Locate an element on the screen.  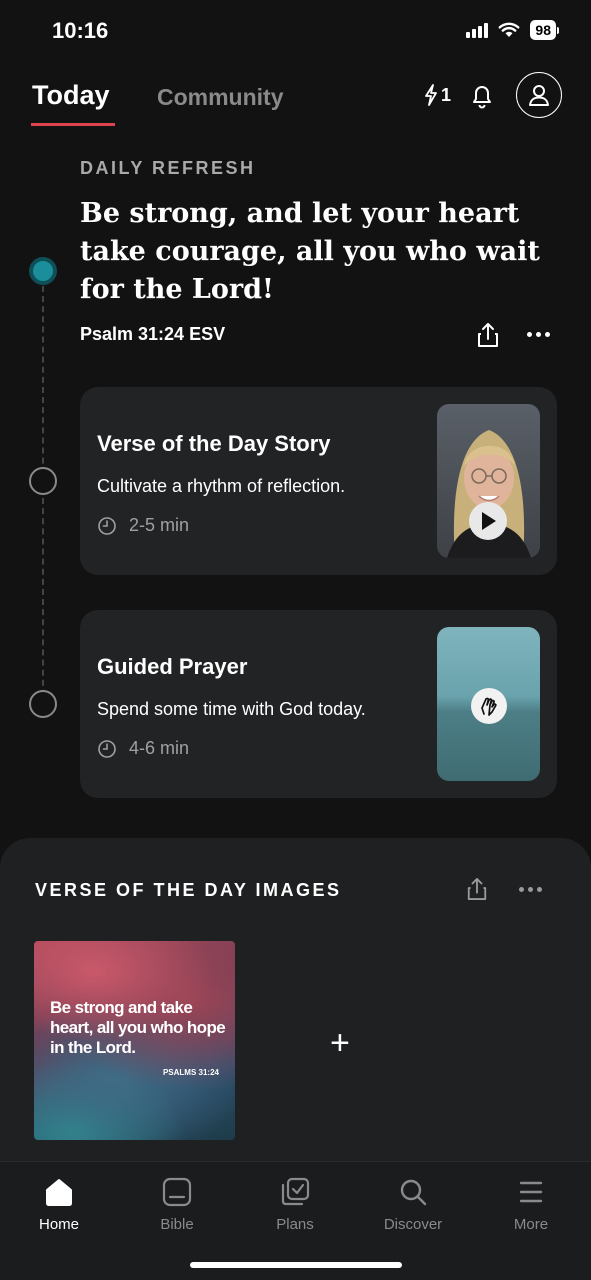
status-bar: 10:16 98 is located at coordinates (295, 30).